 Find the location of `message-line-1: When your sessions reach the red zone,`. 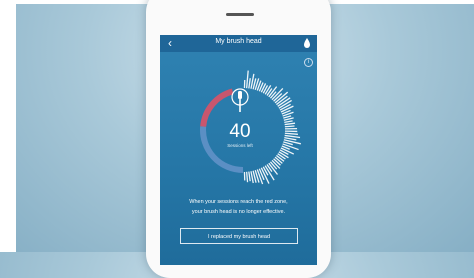

message-line-1: When your sessions reach the red zone, is located at coordinates (238, 202).